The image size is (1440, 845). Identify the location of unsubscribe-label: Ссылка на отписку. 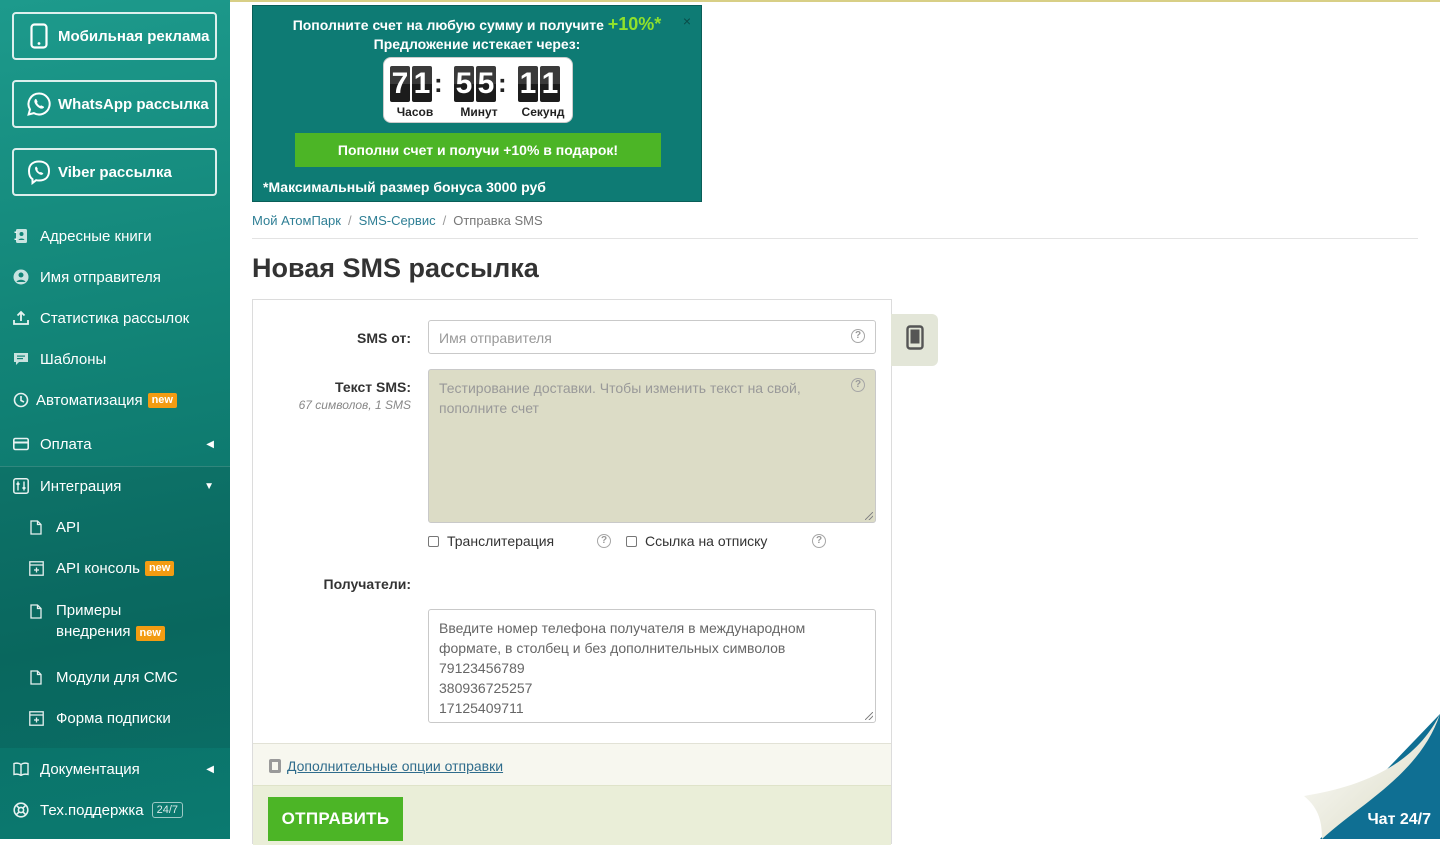
(706, 541).